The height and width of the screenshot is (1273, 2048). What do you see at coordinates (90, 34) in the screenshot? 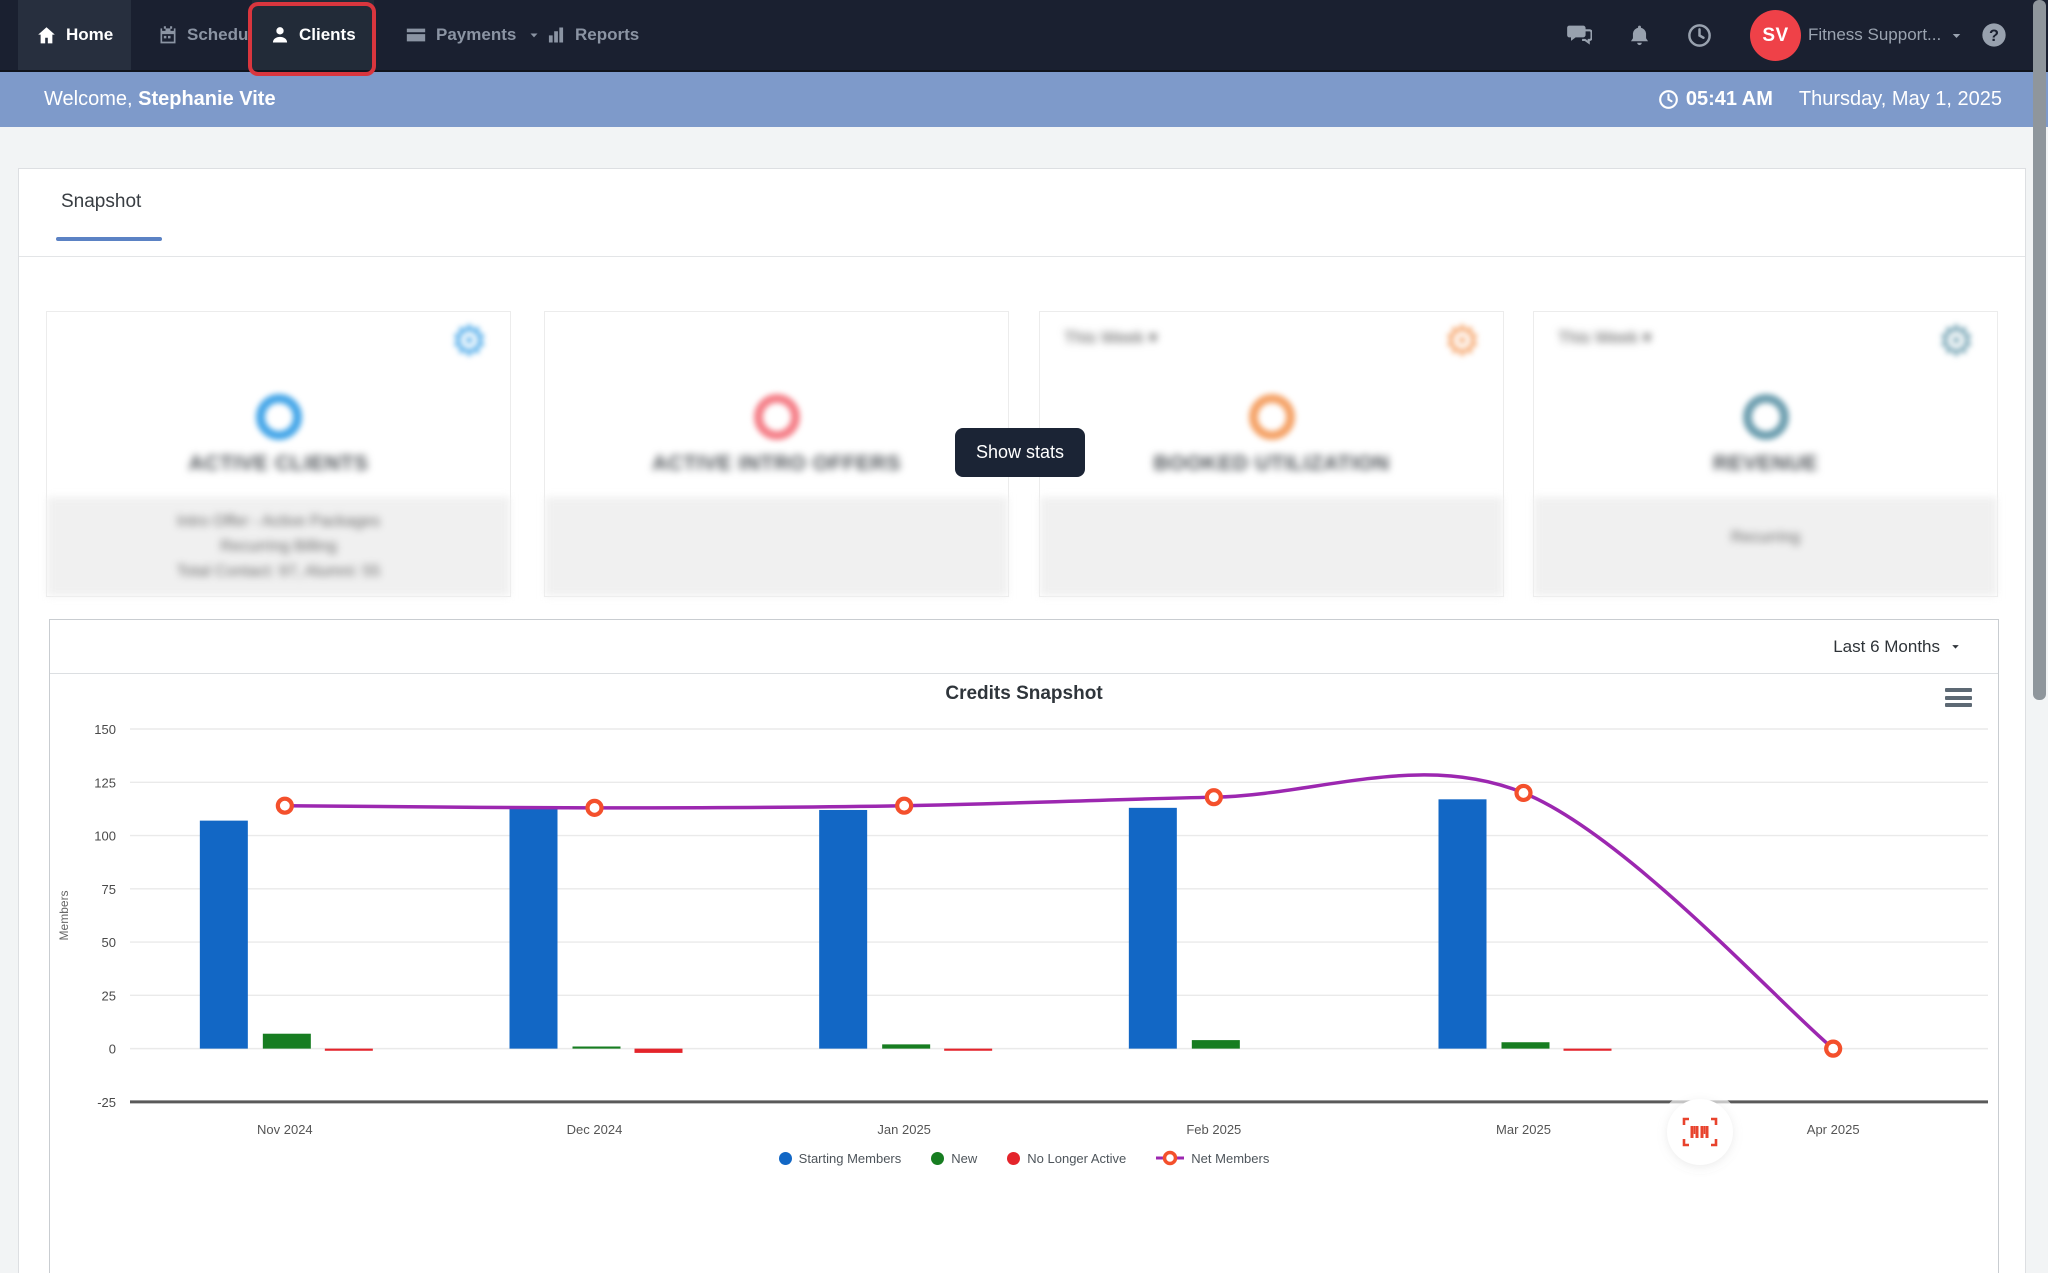
I see `nav-item-label: Home` at bounding box center [90, 34].